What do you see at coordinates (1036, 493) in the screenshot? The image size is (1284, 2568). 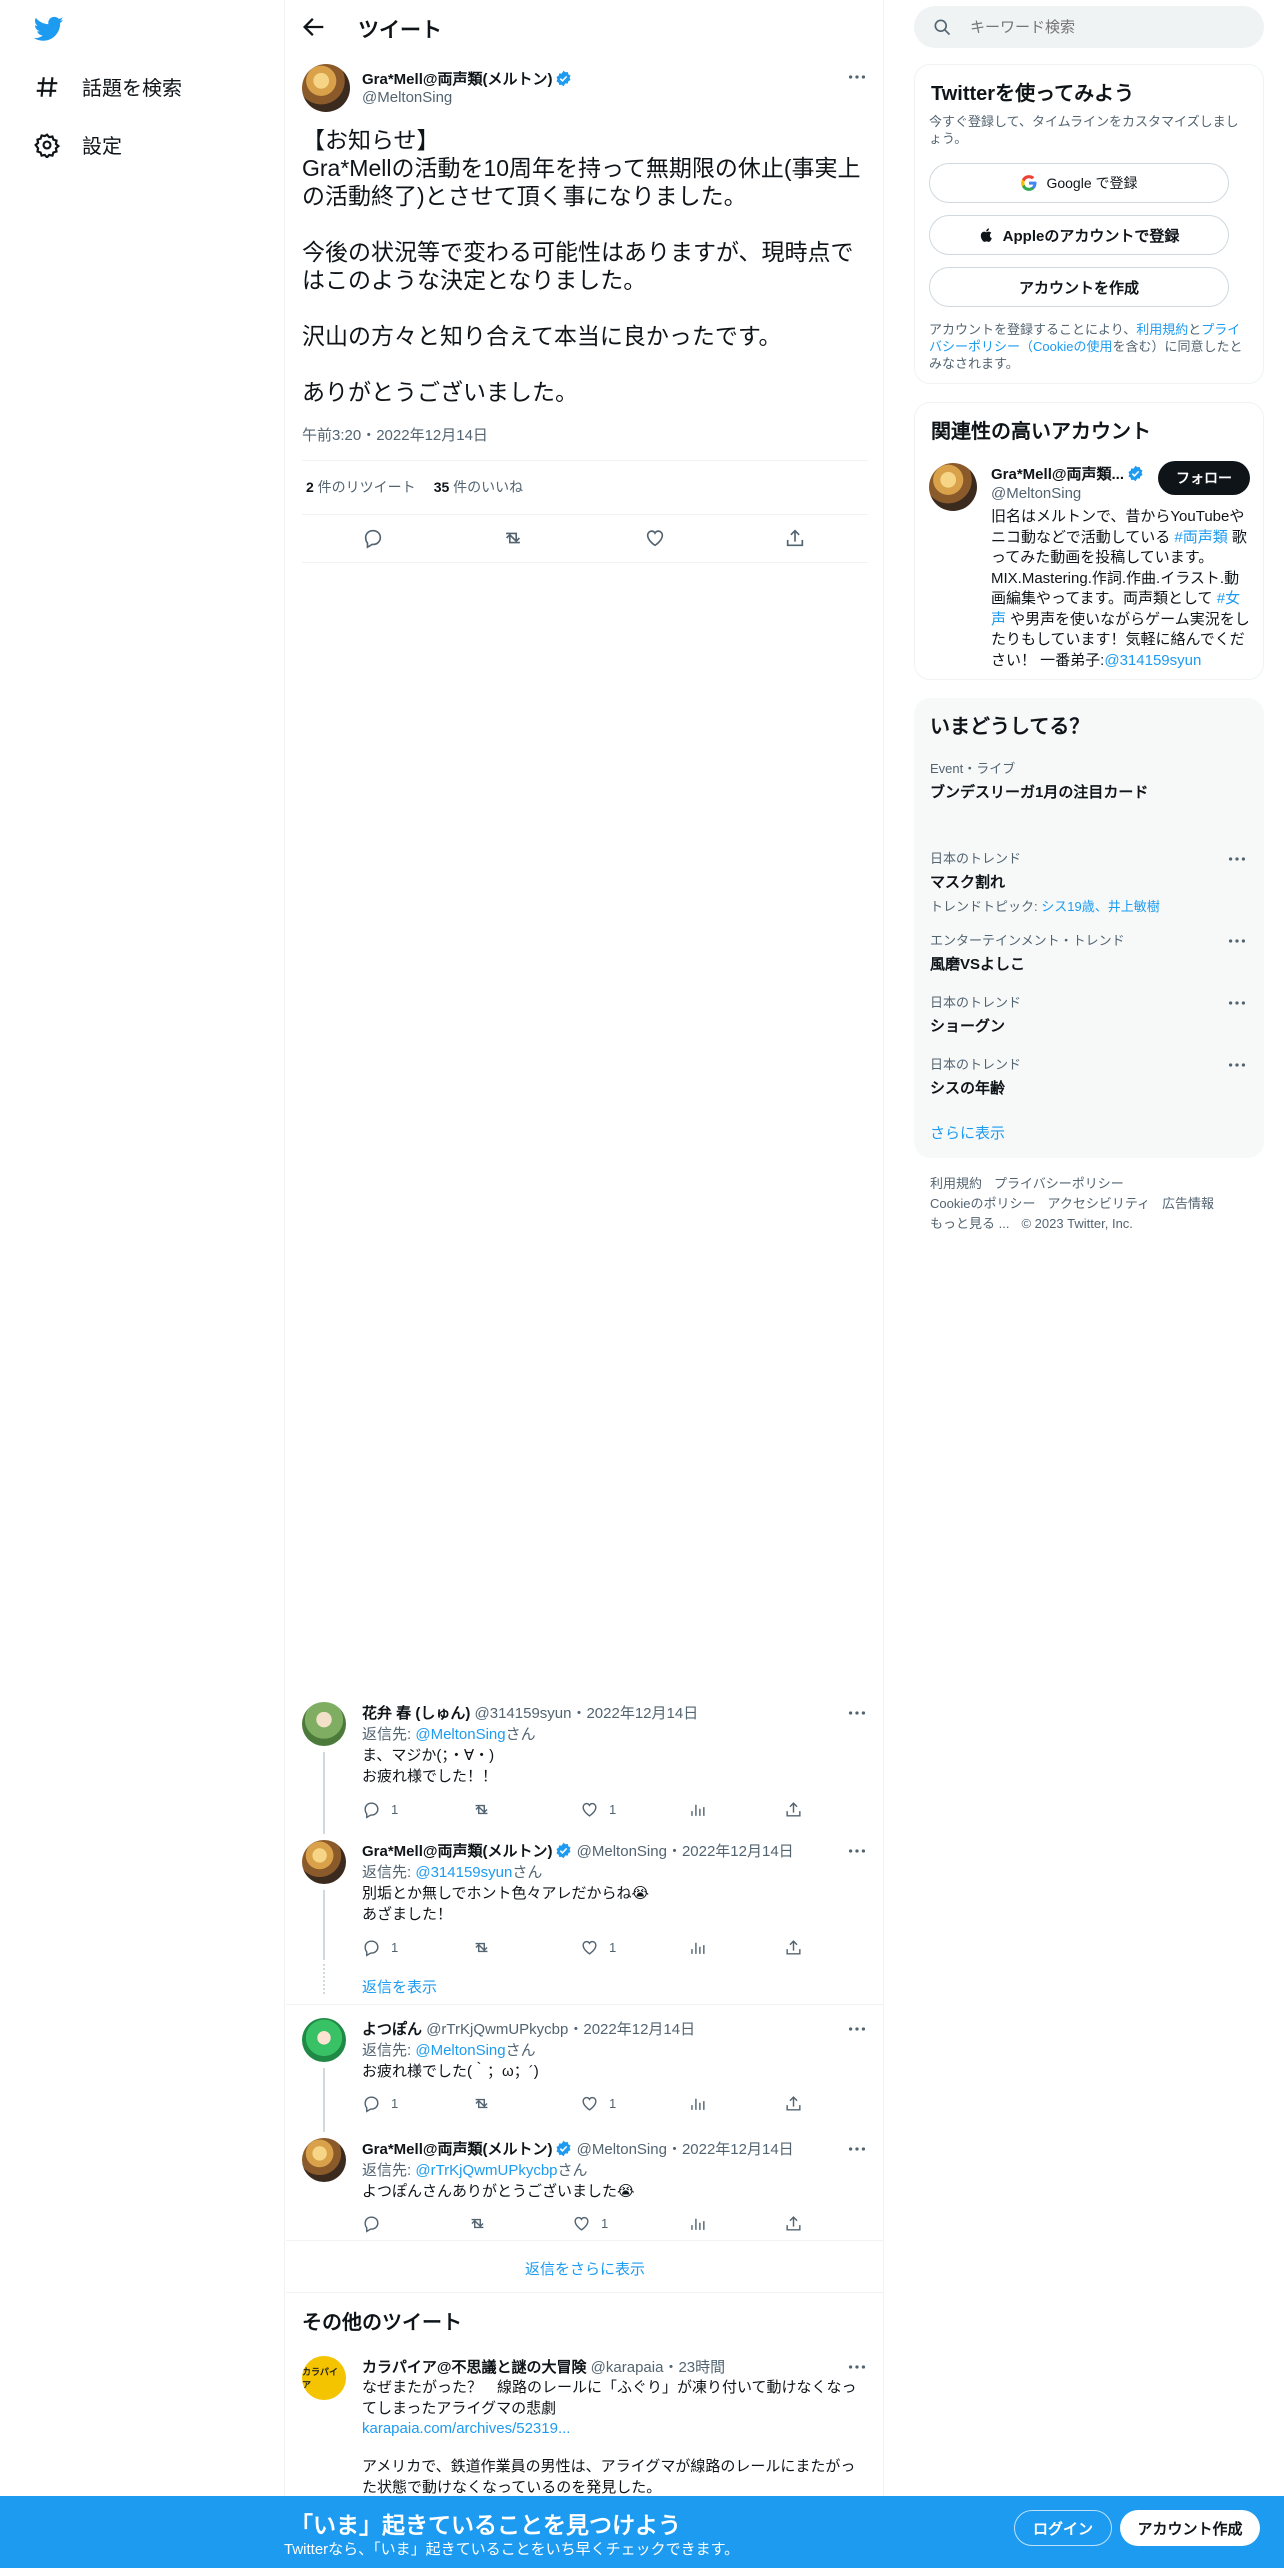 I see `related-account-handle: @MeltonSing` at bounding box center [1036, 493].